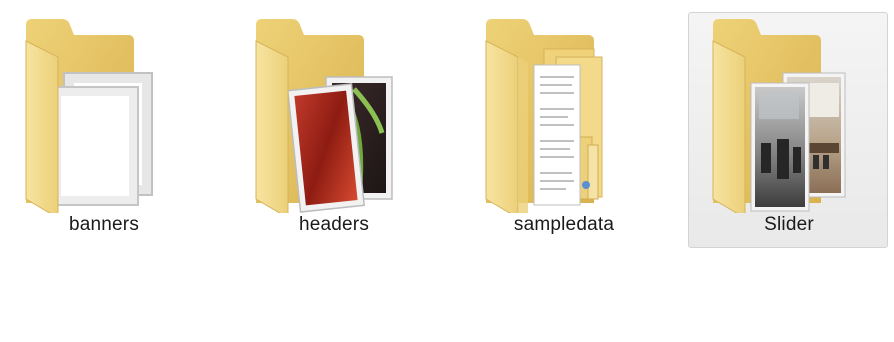 The image size is (894, 342). What do you see at coordinates (104, 224) in the screenshot?
I see `folder-label-banners: banners` at bounding box center [104, 224].